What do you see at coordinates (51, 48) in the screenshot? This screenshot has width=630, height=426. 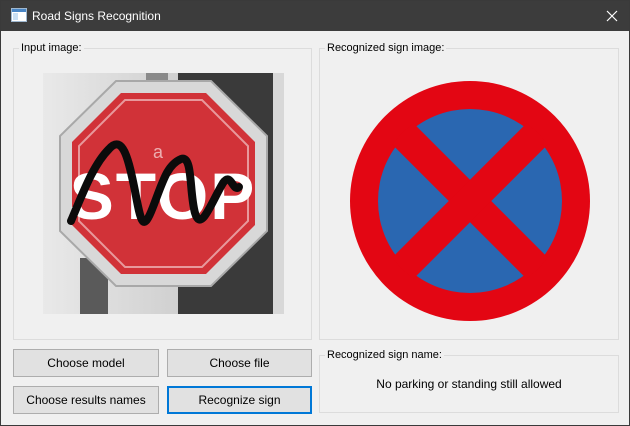 I see `input-image-label: Input image:` at bounding box center [51, 48].